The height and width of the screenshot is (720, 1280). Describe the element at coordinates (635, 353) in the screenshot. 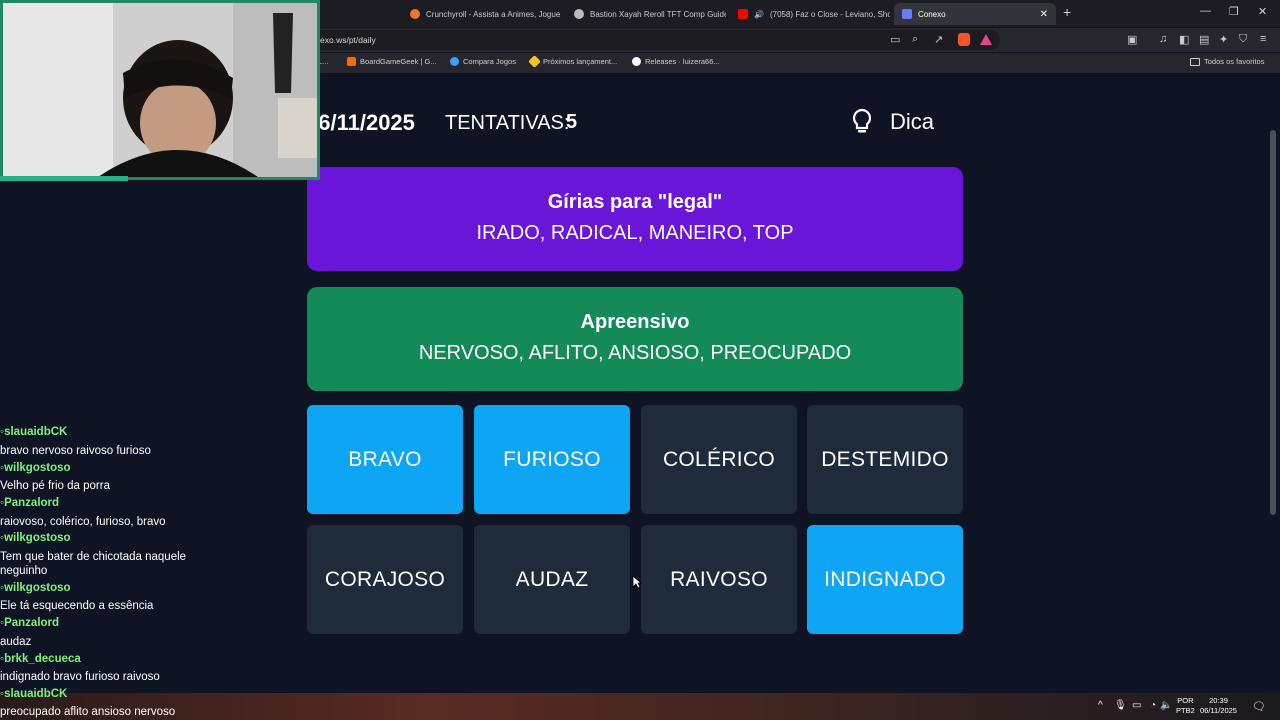

I see `group-words: NERVOSO, AFLITO, ANSIOSO, PREOCUPADO` at that location.